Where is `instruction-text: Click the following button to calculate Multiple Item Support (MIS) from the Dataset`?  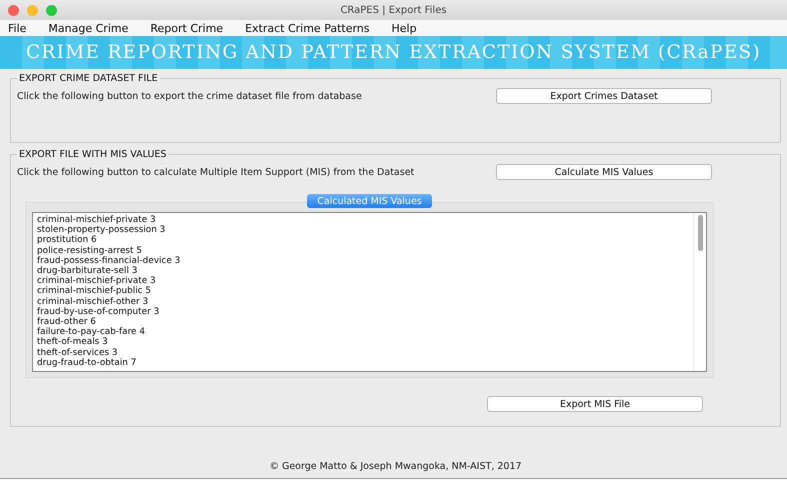 instruction-text: Click the following button to calculate Multiple Item Support (MIS) from the Dataset is located at coordinates (215, 172).